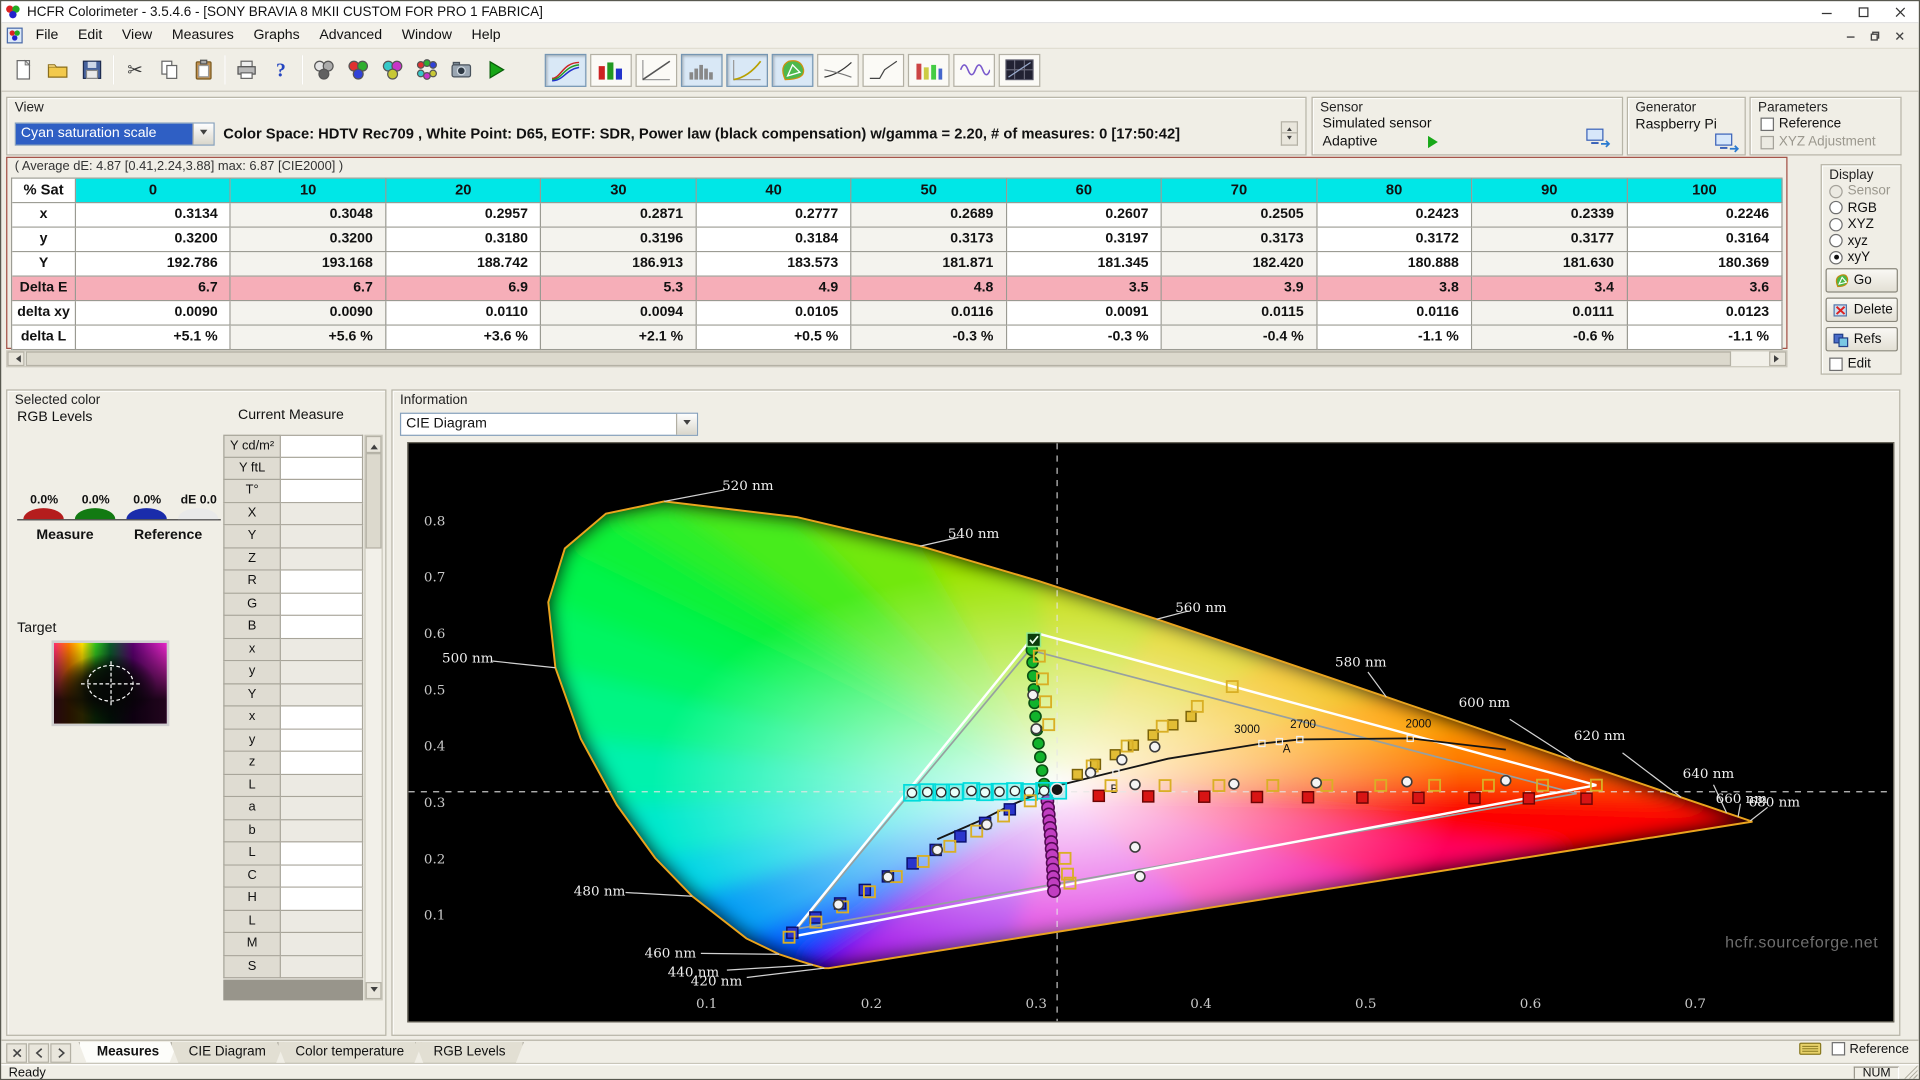 This screenshot has height=1080, width=1920. I want to click on table-cell: 0.3048, so click(309, 215).